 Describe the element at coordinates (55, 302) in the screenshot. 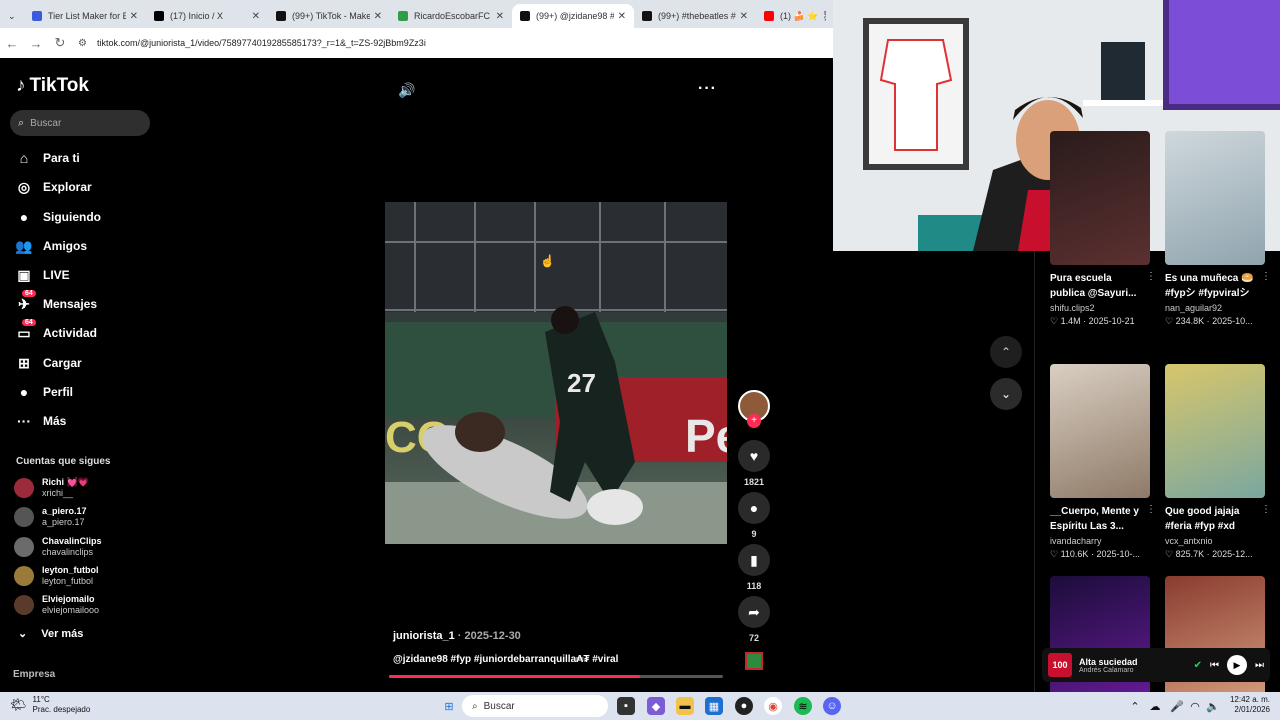

I see `sidebar-item-messages: ✈ 64 Mensajes` at that location.